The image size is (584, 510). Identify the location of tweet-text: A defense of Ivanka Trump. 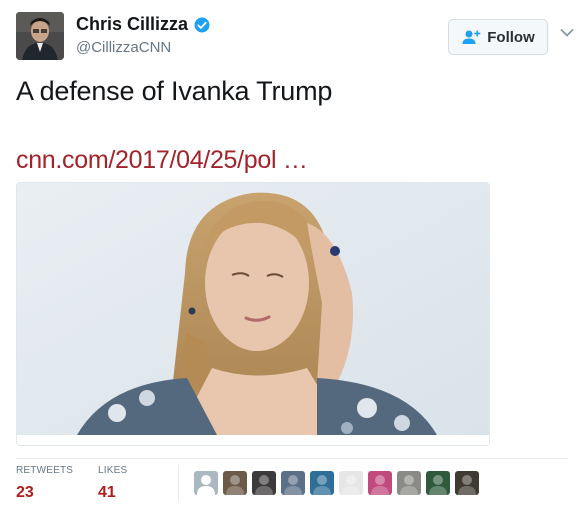
(174, 91).